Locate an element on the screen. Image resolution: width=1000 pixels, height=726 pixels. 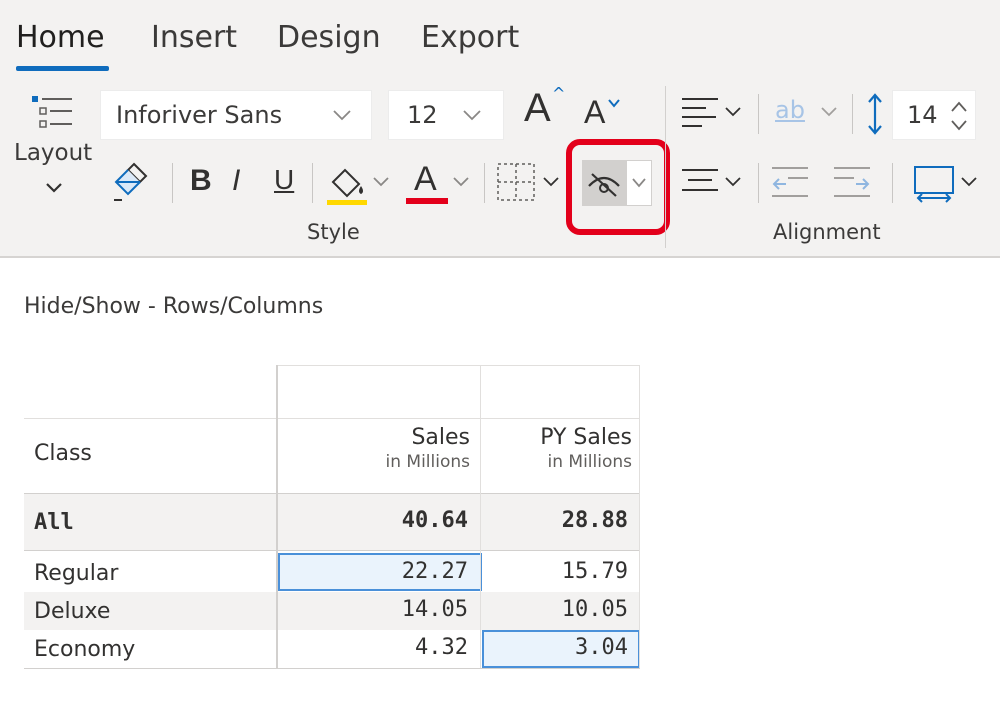
tab-insert: Insert is located at coordinates (194, 37).